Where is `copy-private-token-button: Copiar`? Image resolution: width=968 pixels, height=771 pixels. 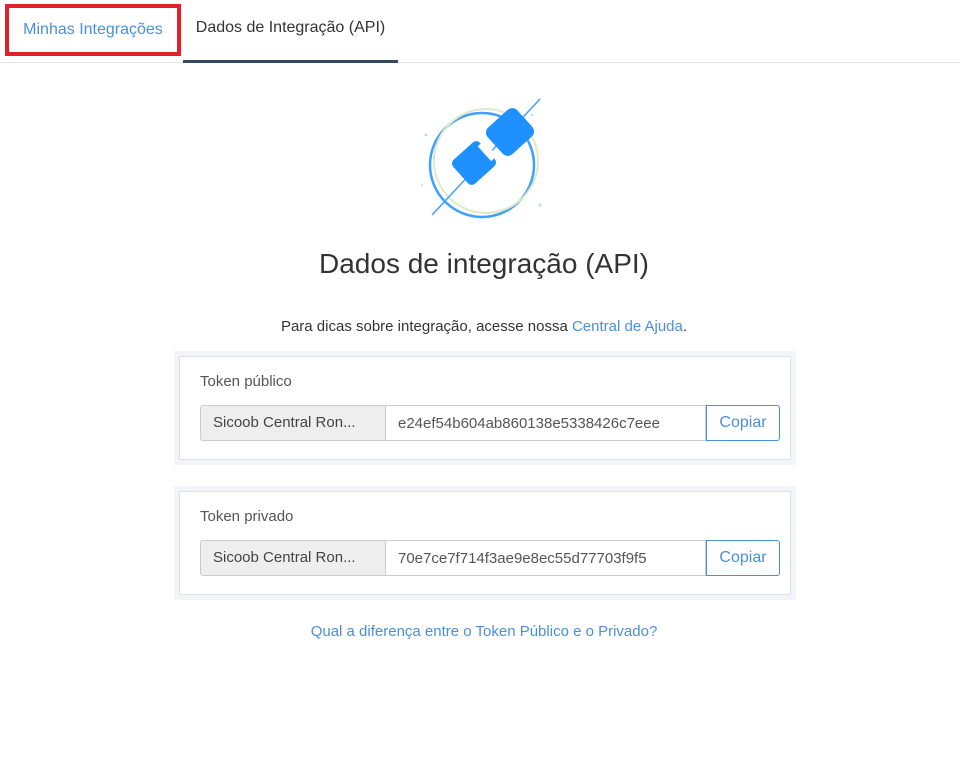
copy-private-token-button: Copiar is located at coordinates (743, 558).